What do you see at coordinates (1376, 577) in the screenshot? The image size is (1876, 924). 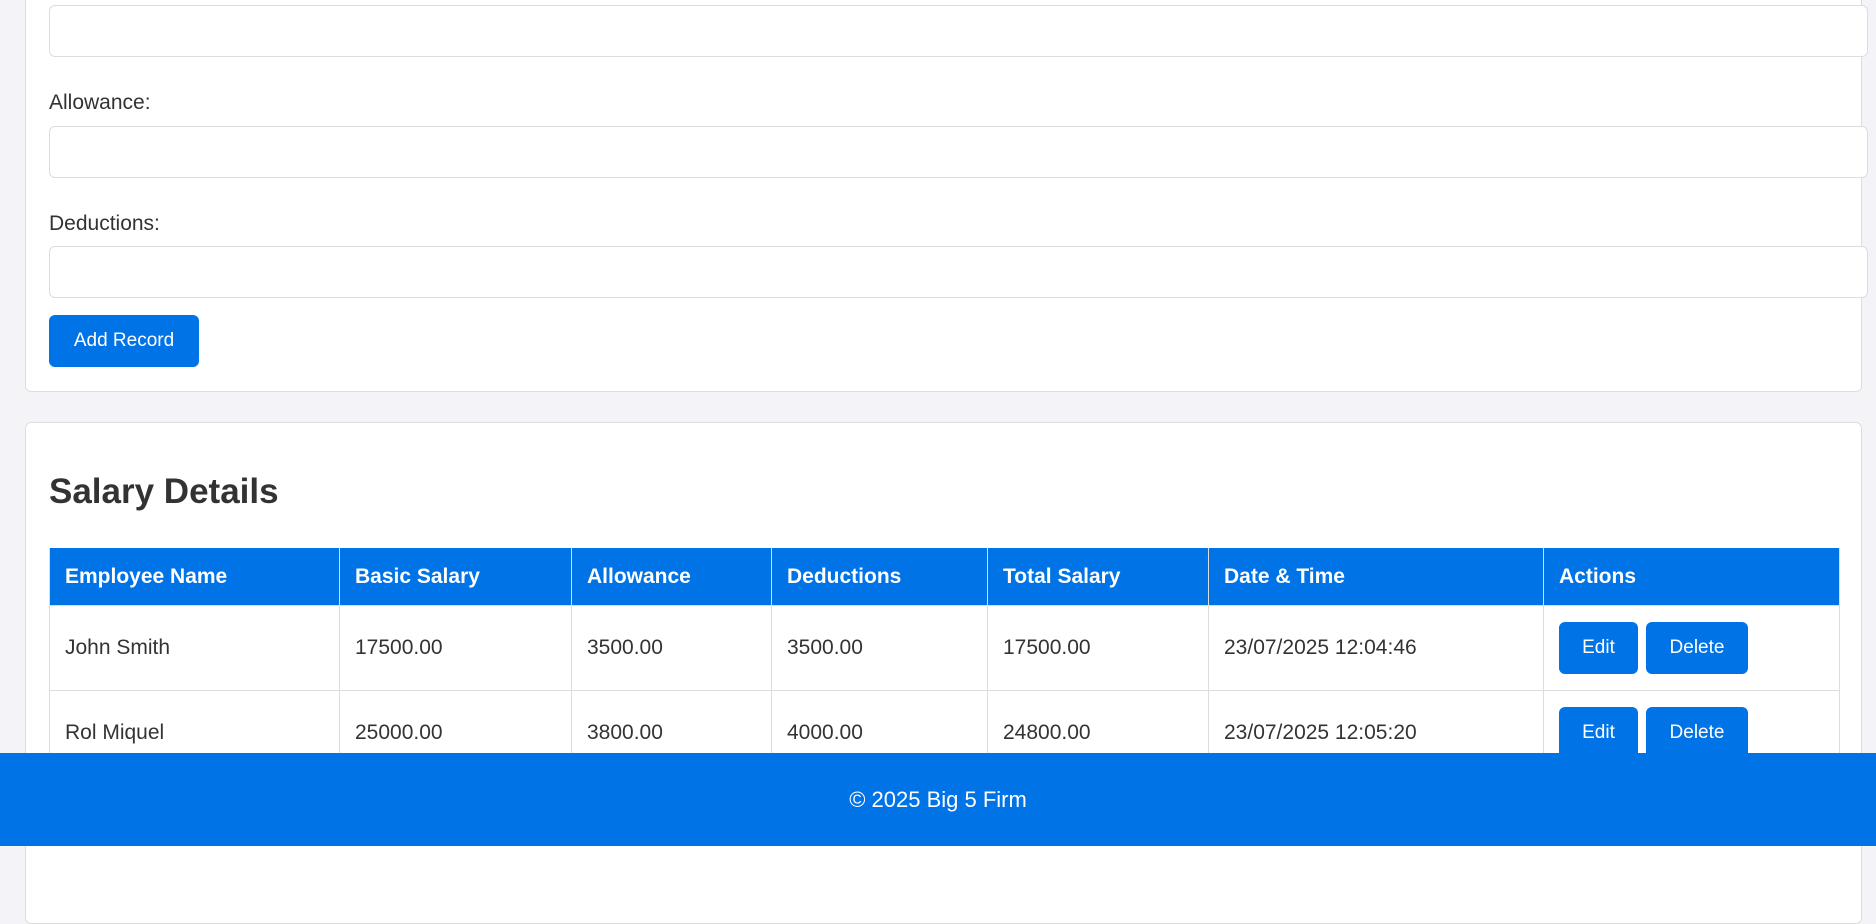 I see `col-date-time: Date & Time` at bounding box center [1376, 577].